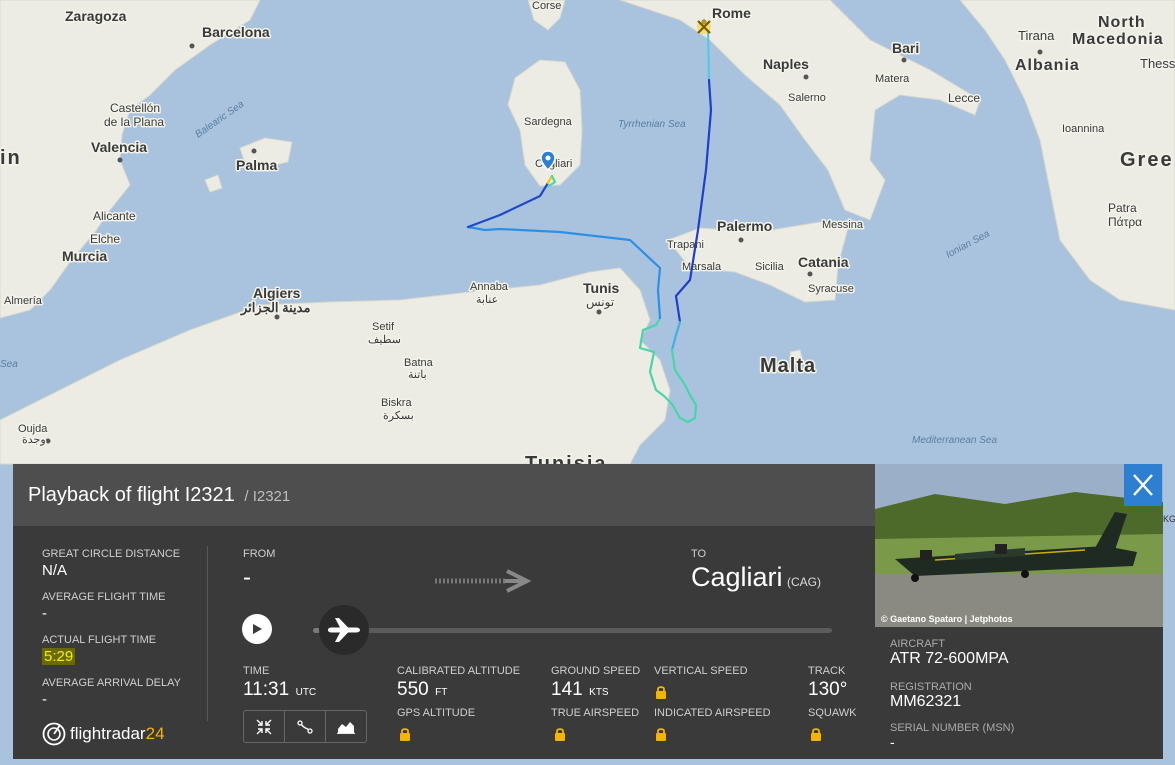  What do you see at coordinates (1125, 222) in the screenshot?
I see `city-patra-gr: Πάτρα` at bounding box center [1125, 222].